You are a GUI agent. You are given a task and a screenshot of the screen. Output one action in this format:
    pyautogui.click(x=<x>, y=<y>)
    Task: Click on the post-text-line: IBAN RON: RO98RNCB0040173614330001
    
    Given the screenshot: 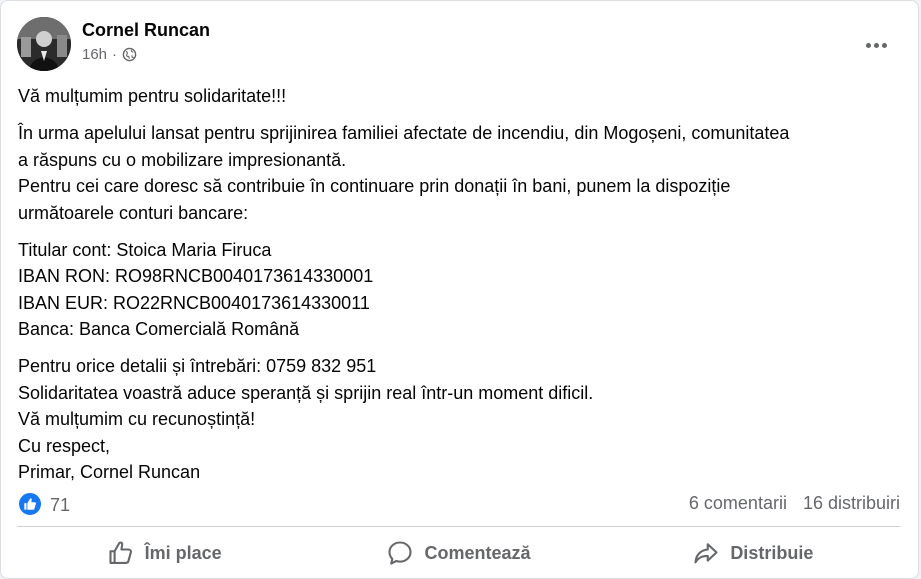 What is the action you would take?
    pyautogui.click(x=196, y=276)
    